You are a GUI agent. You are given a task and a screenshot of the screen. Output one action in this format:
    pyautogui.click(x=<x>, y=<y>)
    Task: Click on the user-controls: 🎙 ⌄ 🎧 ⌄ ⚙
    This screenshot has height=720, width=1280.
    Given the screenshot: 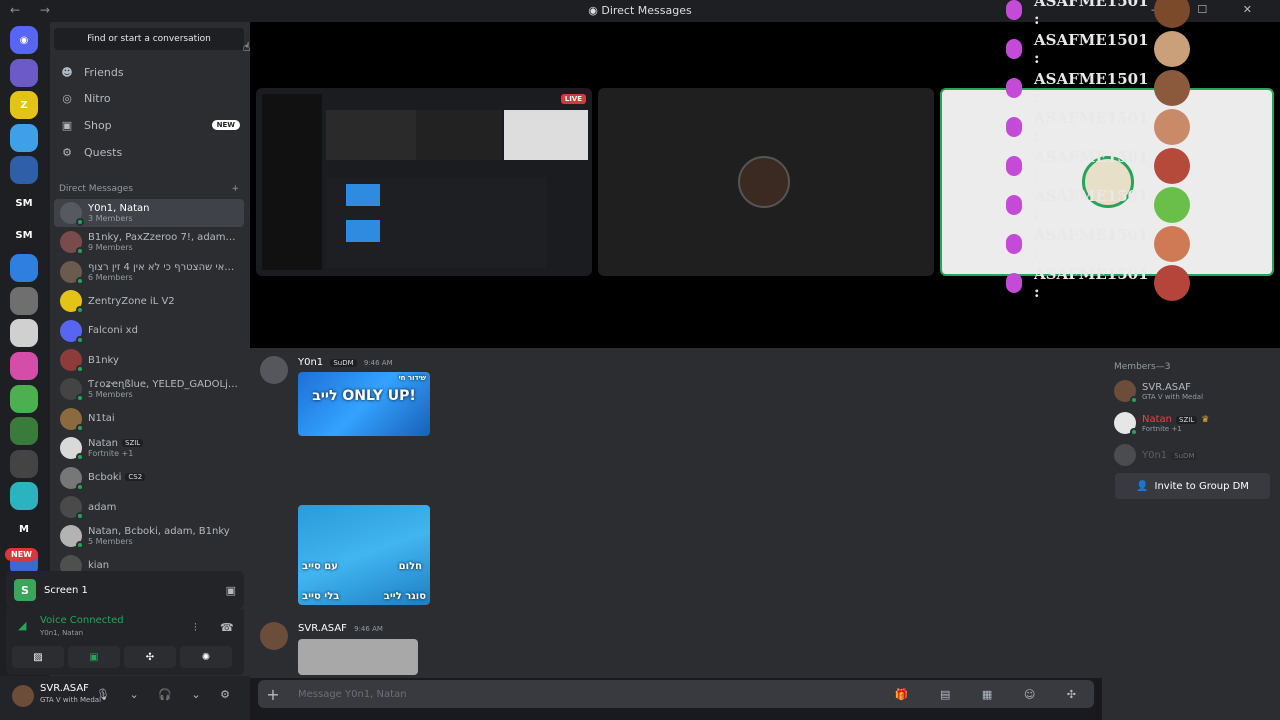 What is the action you would take?
    pyautogui.click(x=167, y=694)
    